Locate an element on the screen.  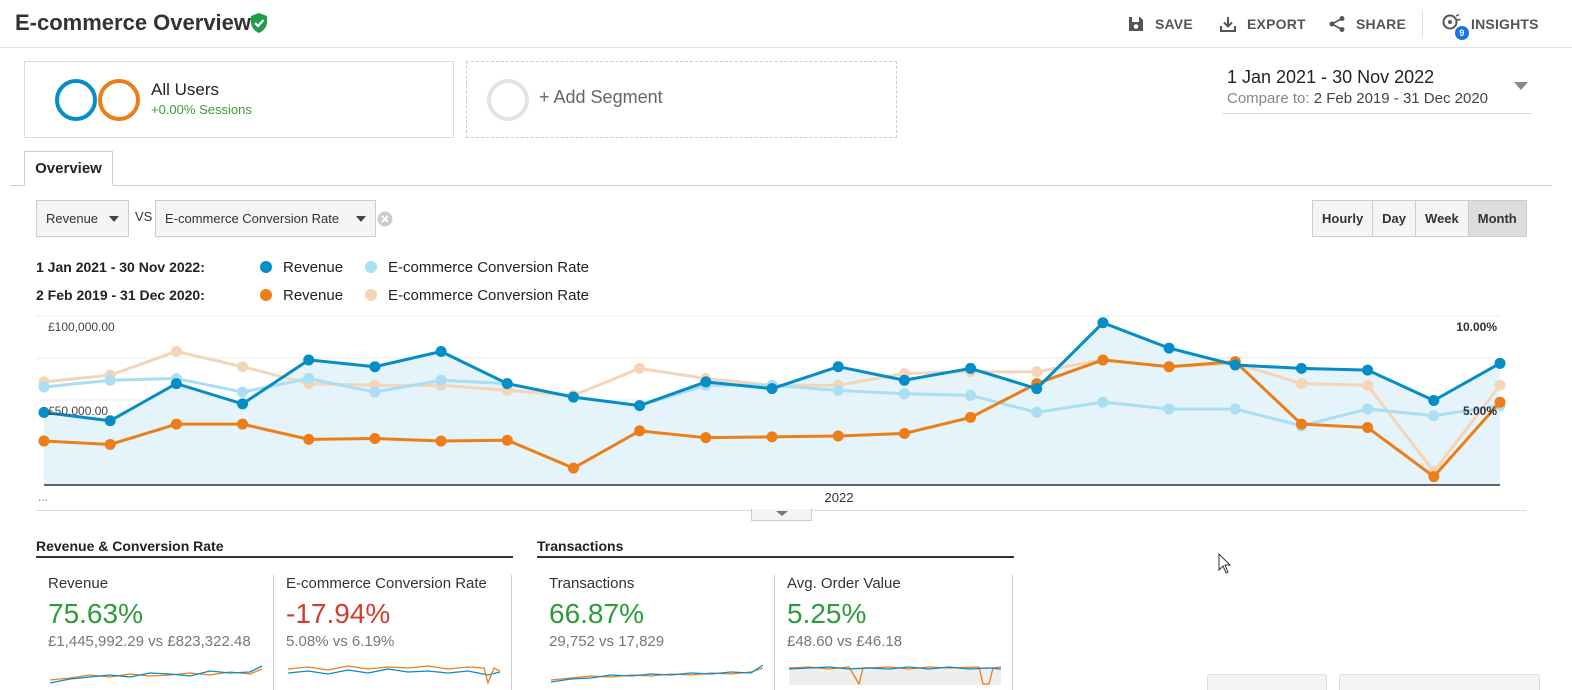
segment-all-users: All Users +0.00% Sessions is located at coordinates (239, 99).